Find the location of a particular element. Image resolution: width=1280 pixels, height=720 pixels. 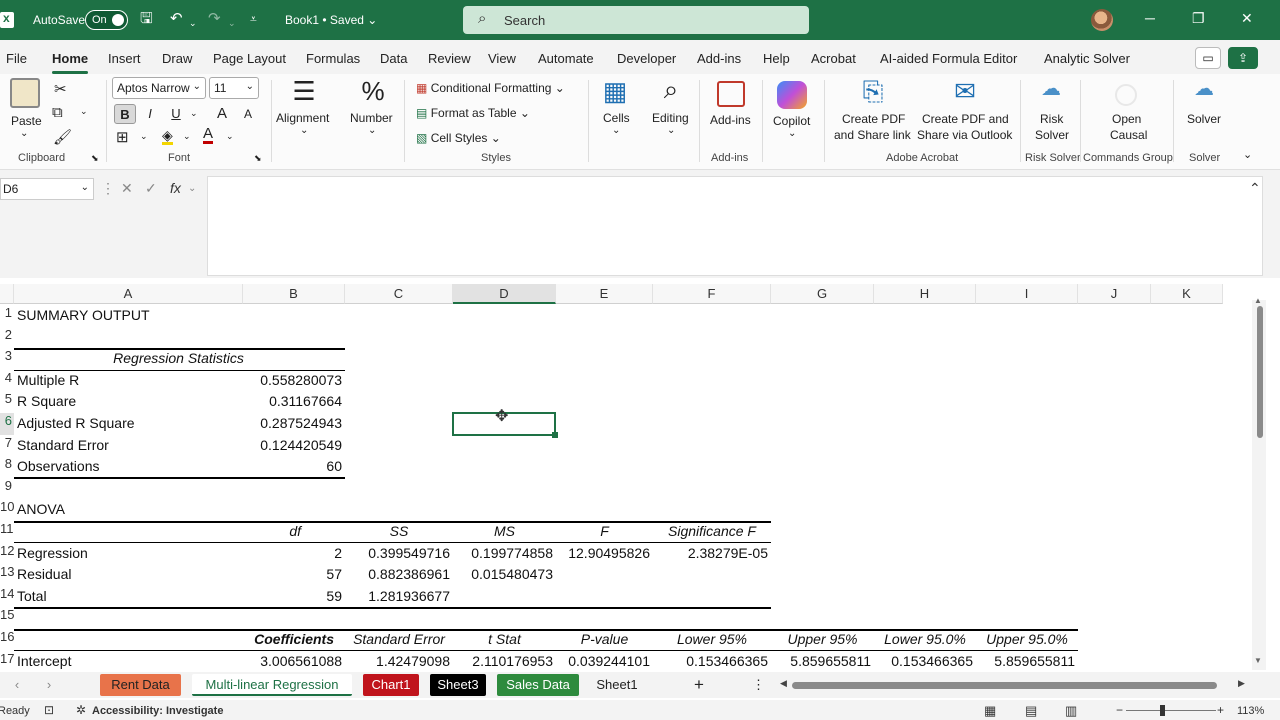

open-causal-line2: Causal is located at coordinates (1128, 135).